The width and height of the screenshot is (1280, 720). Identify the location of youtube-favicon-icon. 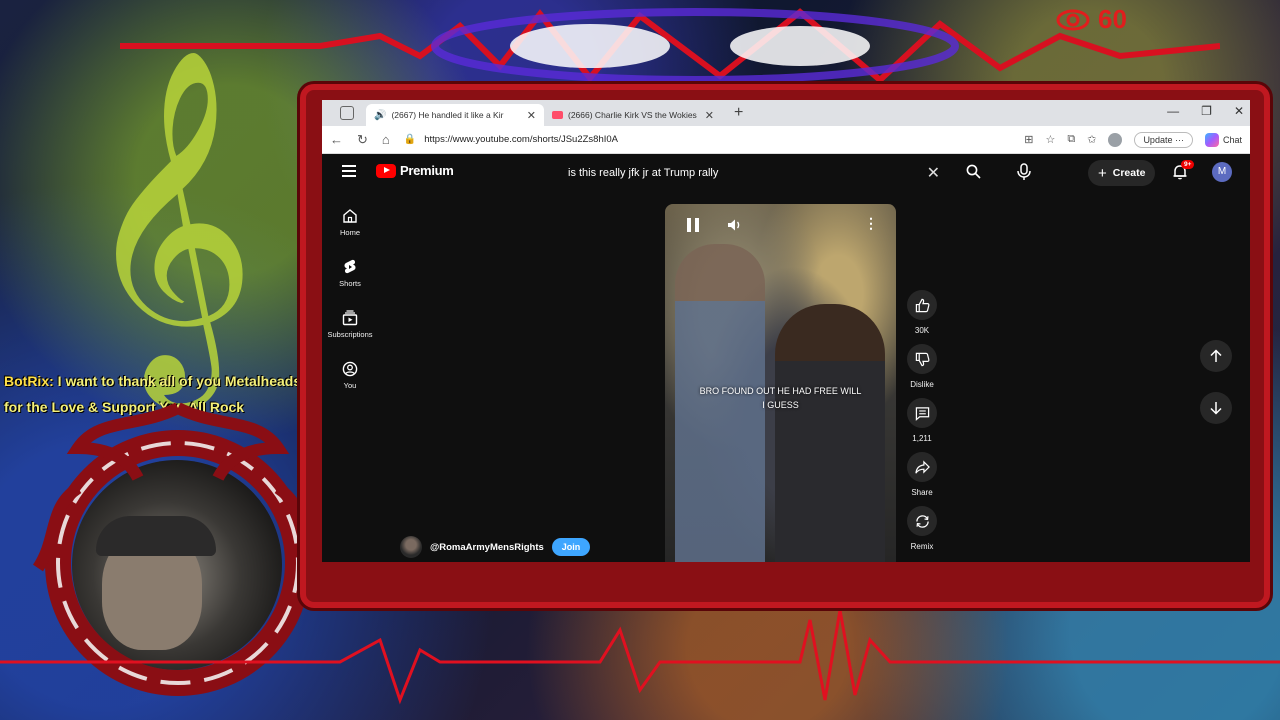
(557, 115).